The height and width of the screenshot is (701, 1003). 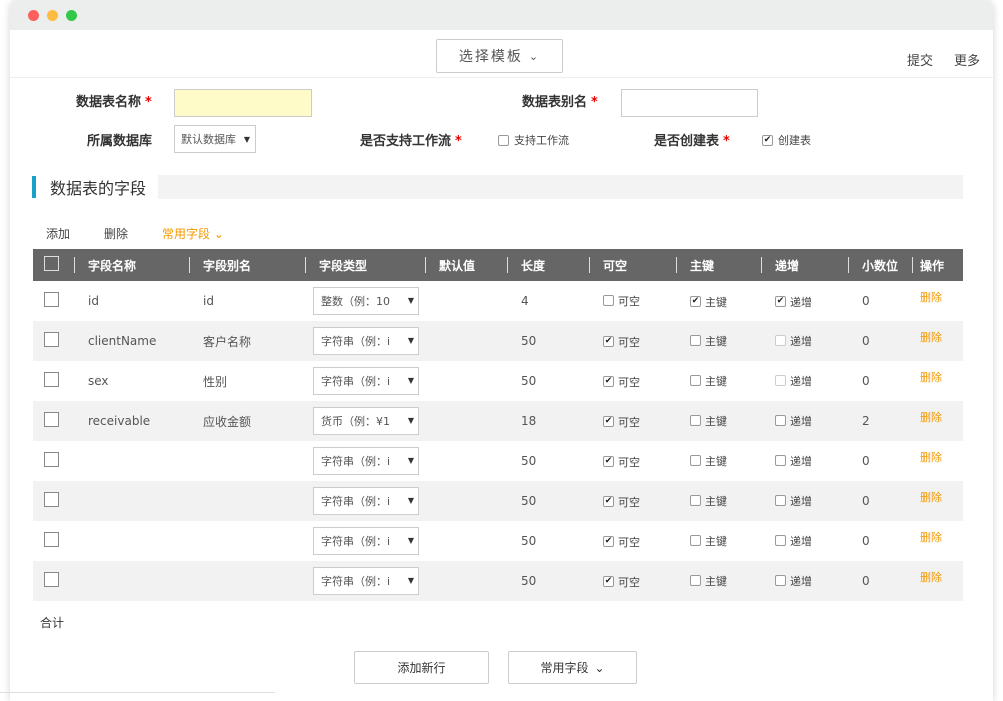 What do you see at coordinates (621, 301) in the screenshot?
I see `nullable-checkbox: 可空` at bounding box center [621, 301].